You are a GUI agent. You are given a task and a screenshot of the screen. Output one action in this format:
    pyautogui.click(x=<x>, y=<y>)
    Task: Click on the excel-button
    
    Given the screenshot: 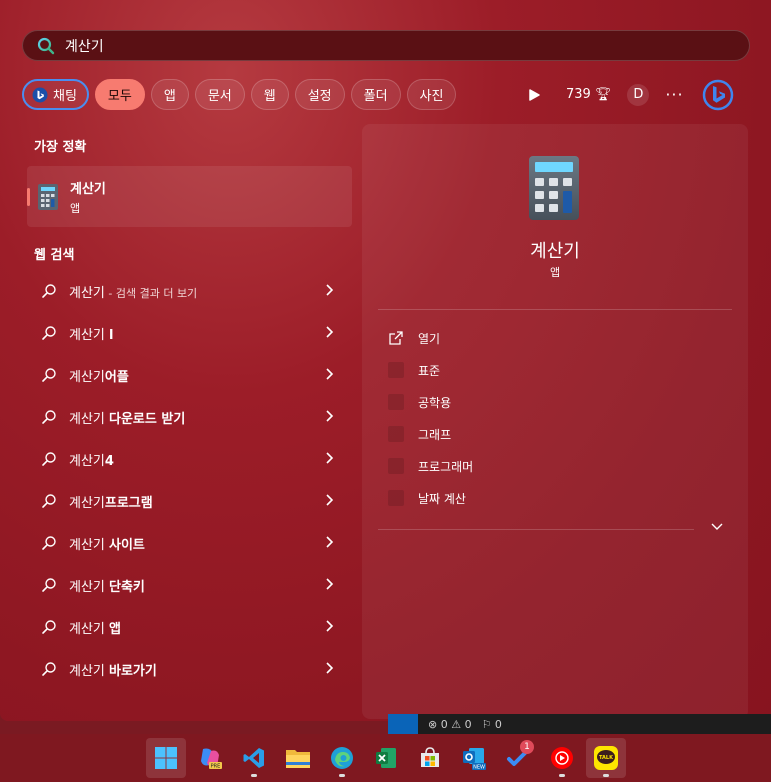 What is the action you would take?
    pyautogui.click(x=386, y=758)
    